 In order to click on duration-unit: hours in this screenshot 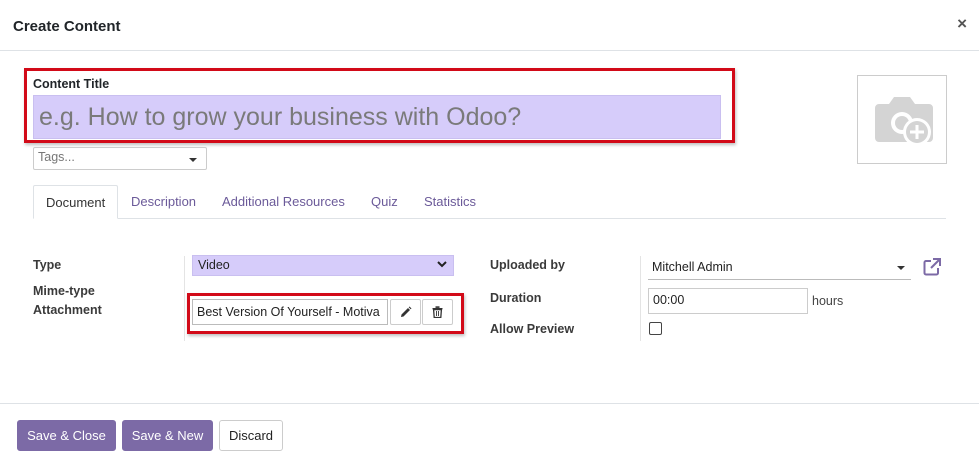, I will do `click(828, 301)`.